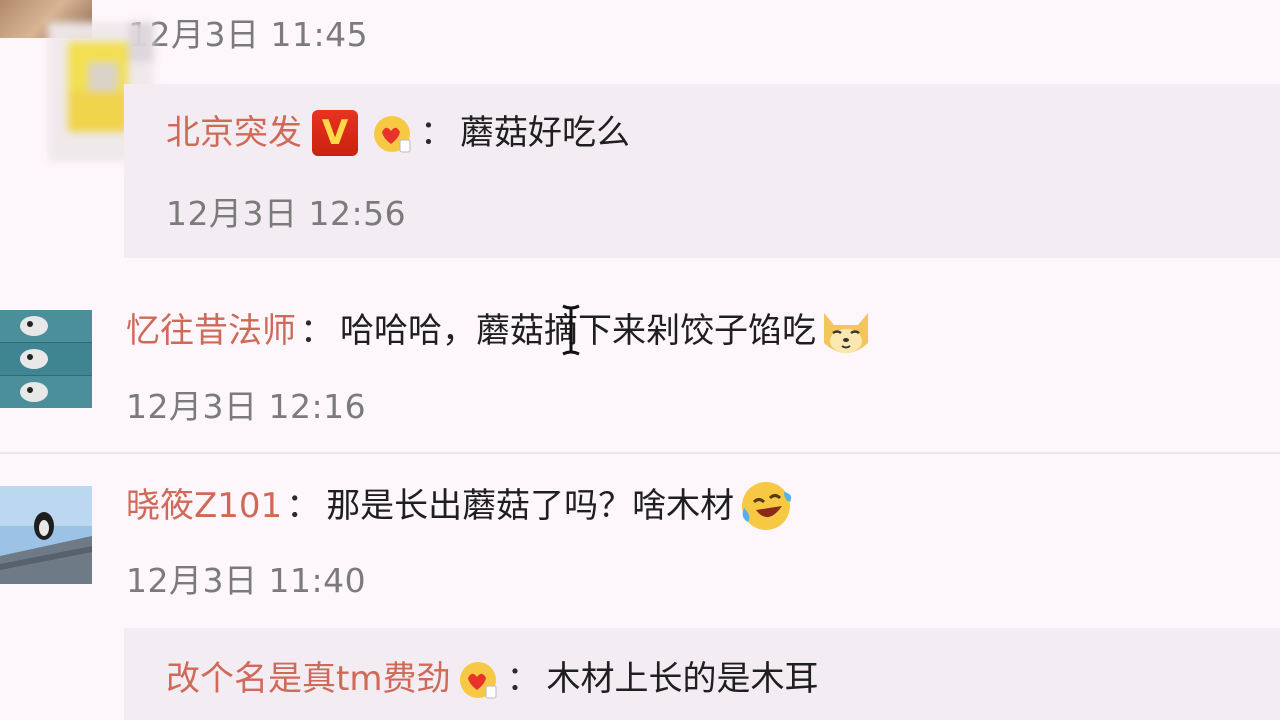 This screenshot has width=1280, height=720. I want to click on divider, so click(640, 453).